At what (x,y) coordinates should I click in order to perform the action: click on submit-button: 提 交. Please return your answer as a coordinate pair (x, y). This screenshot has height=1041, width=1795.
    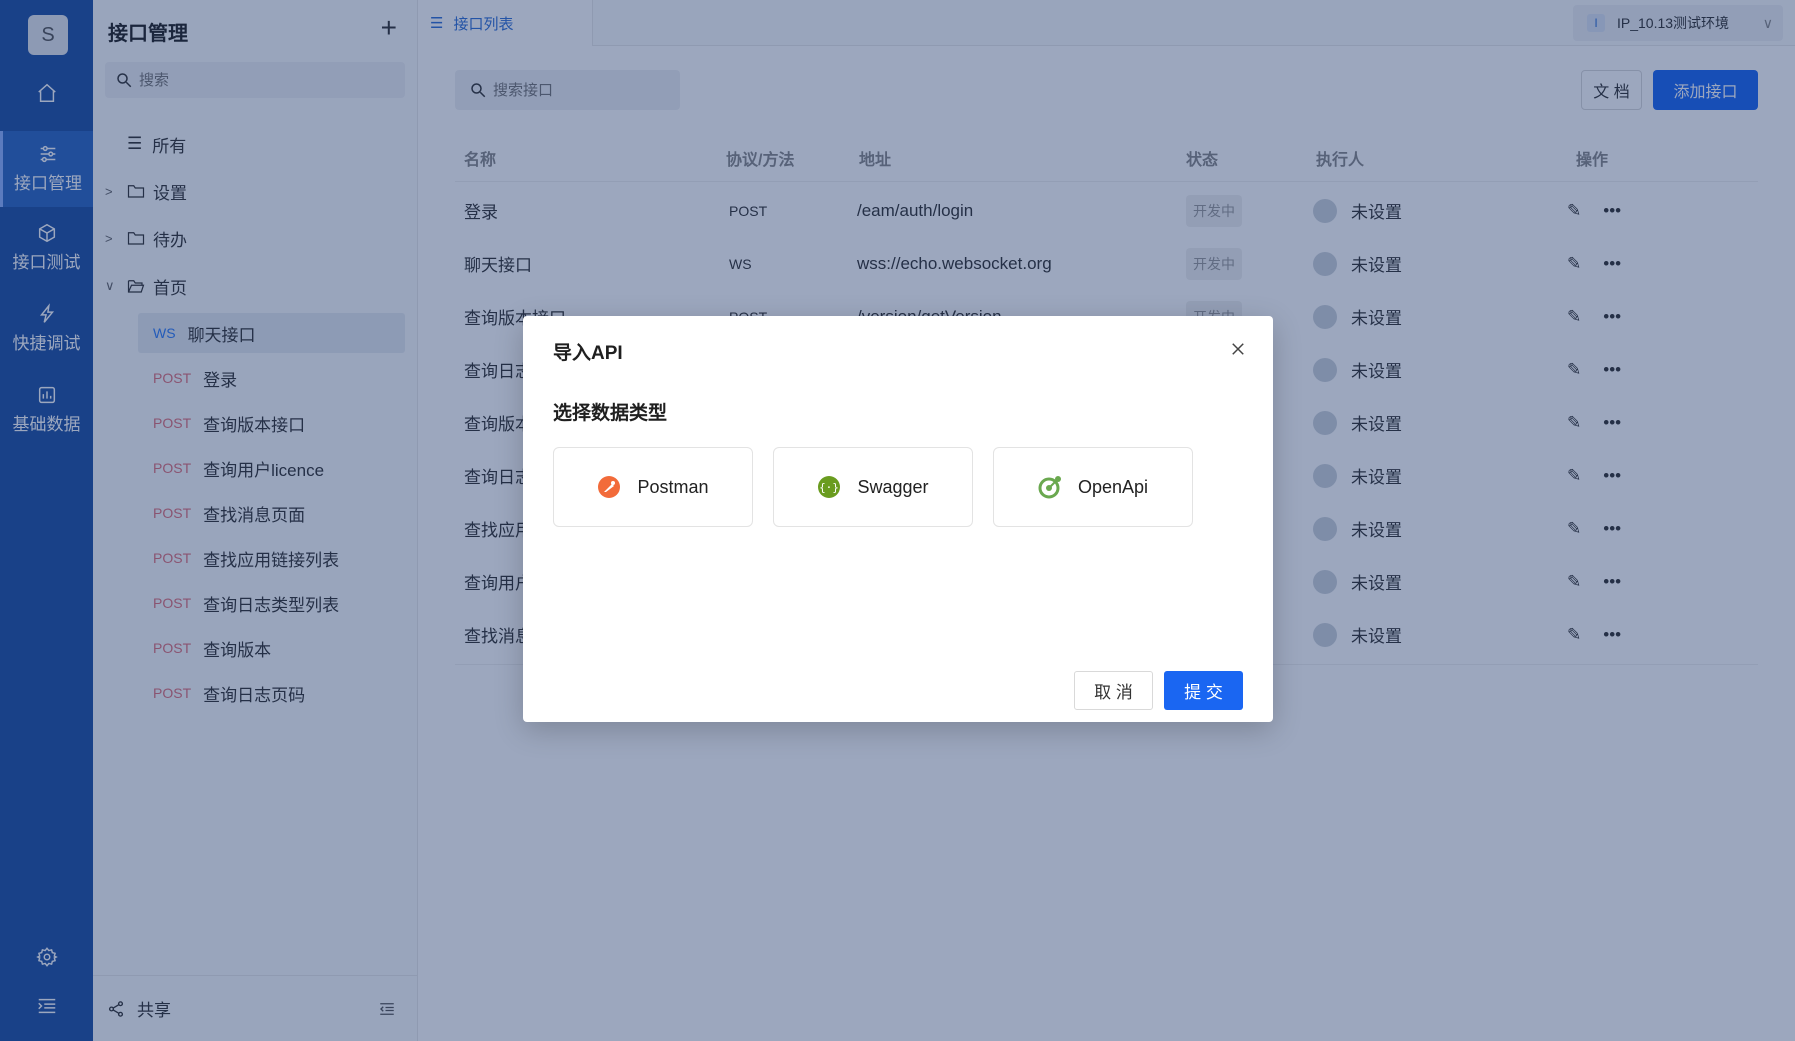
    Looking at the image, I should click on (1203, 690).